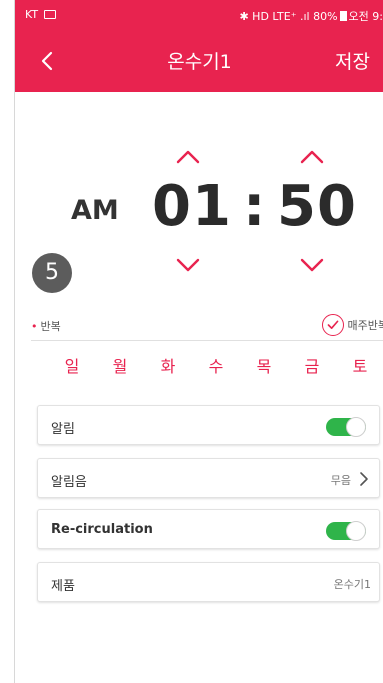  Describe the element at coordinates (312, 265) in the screenshot. I see `minute-down-chevron-icon` at that location.